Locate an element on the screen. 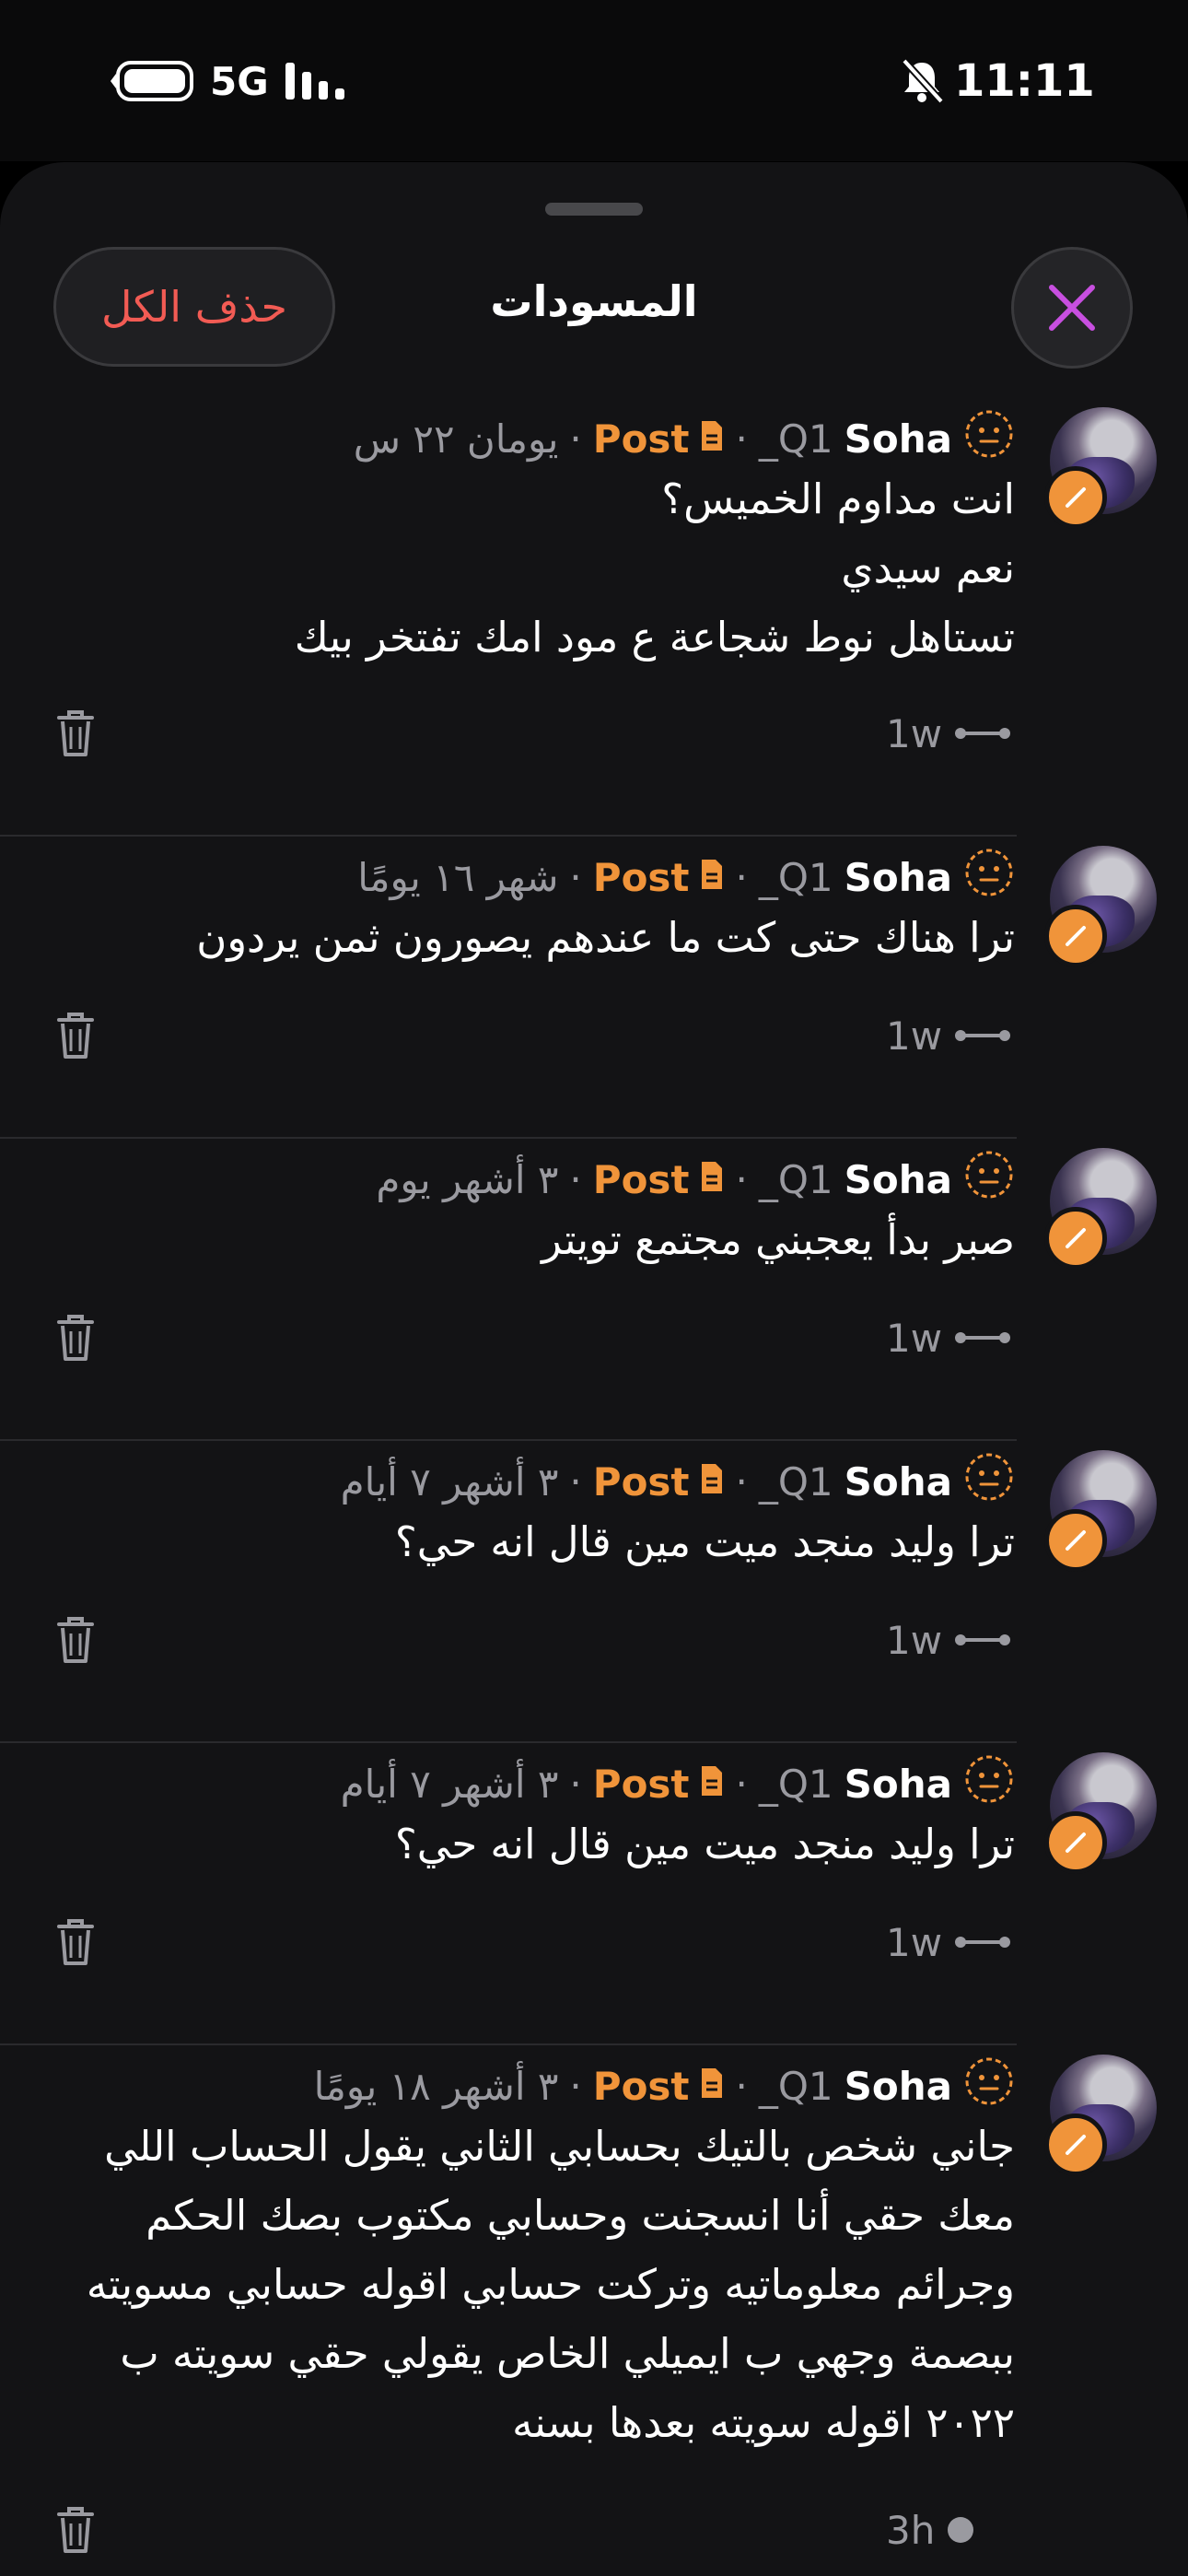 The image size is (1188, 2576). clock: 11:11 is located at coordinates (1024, 81).